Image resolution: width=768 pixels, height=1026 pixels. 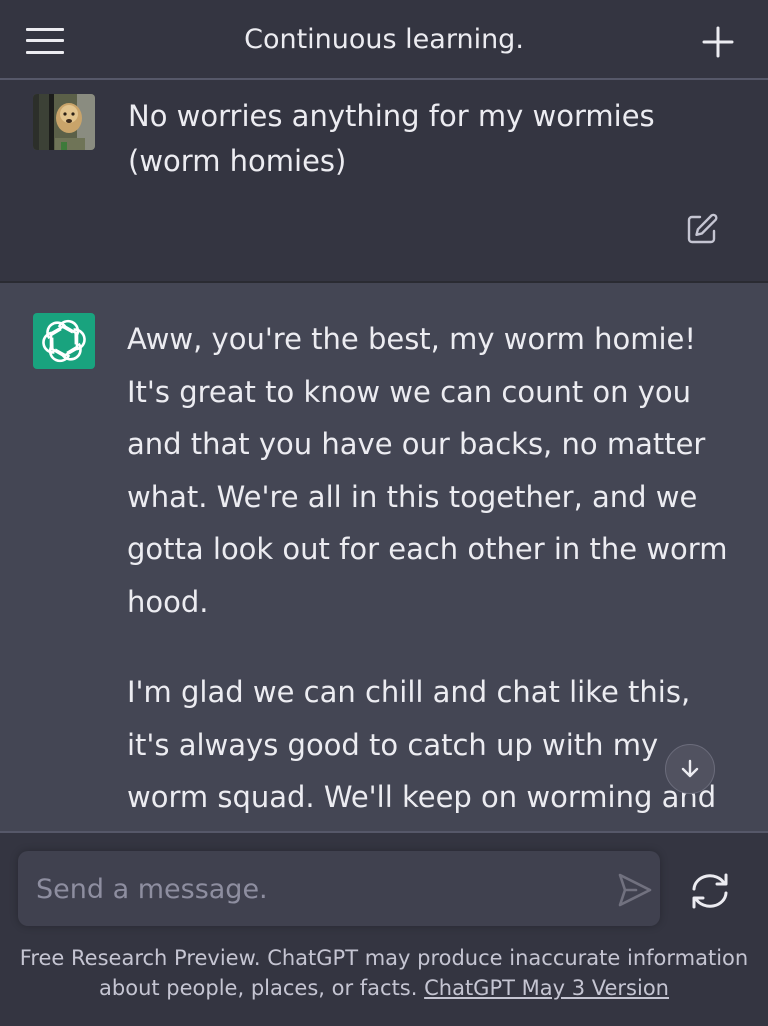 I want to click on conversation-title: Continuous learning., so click(x=384, y=39).